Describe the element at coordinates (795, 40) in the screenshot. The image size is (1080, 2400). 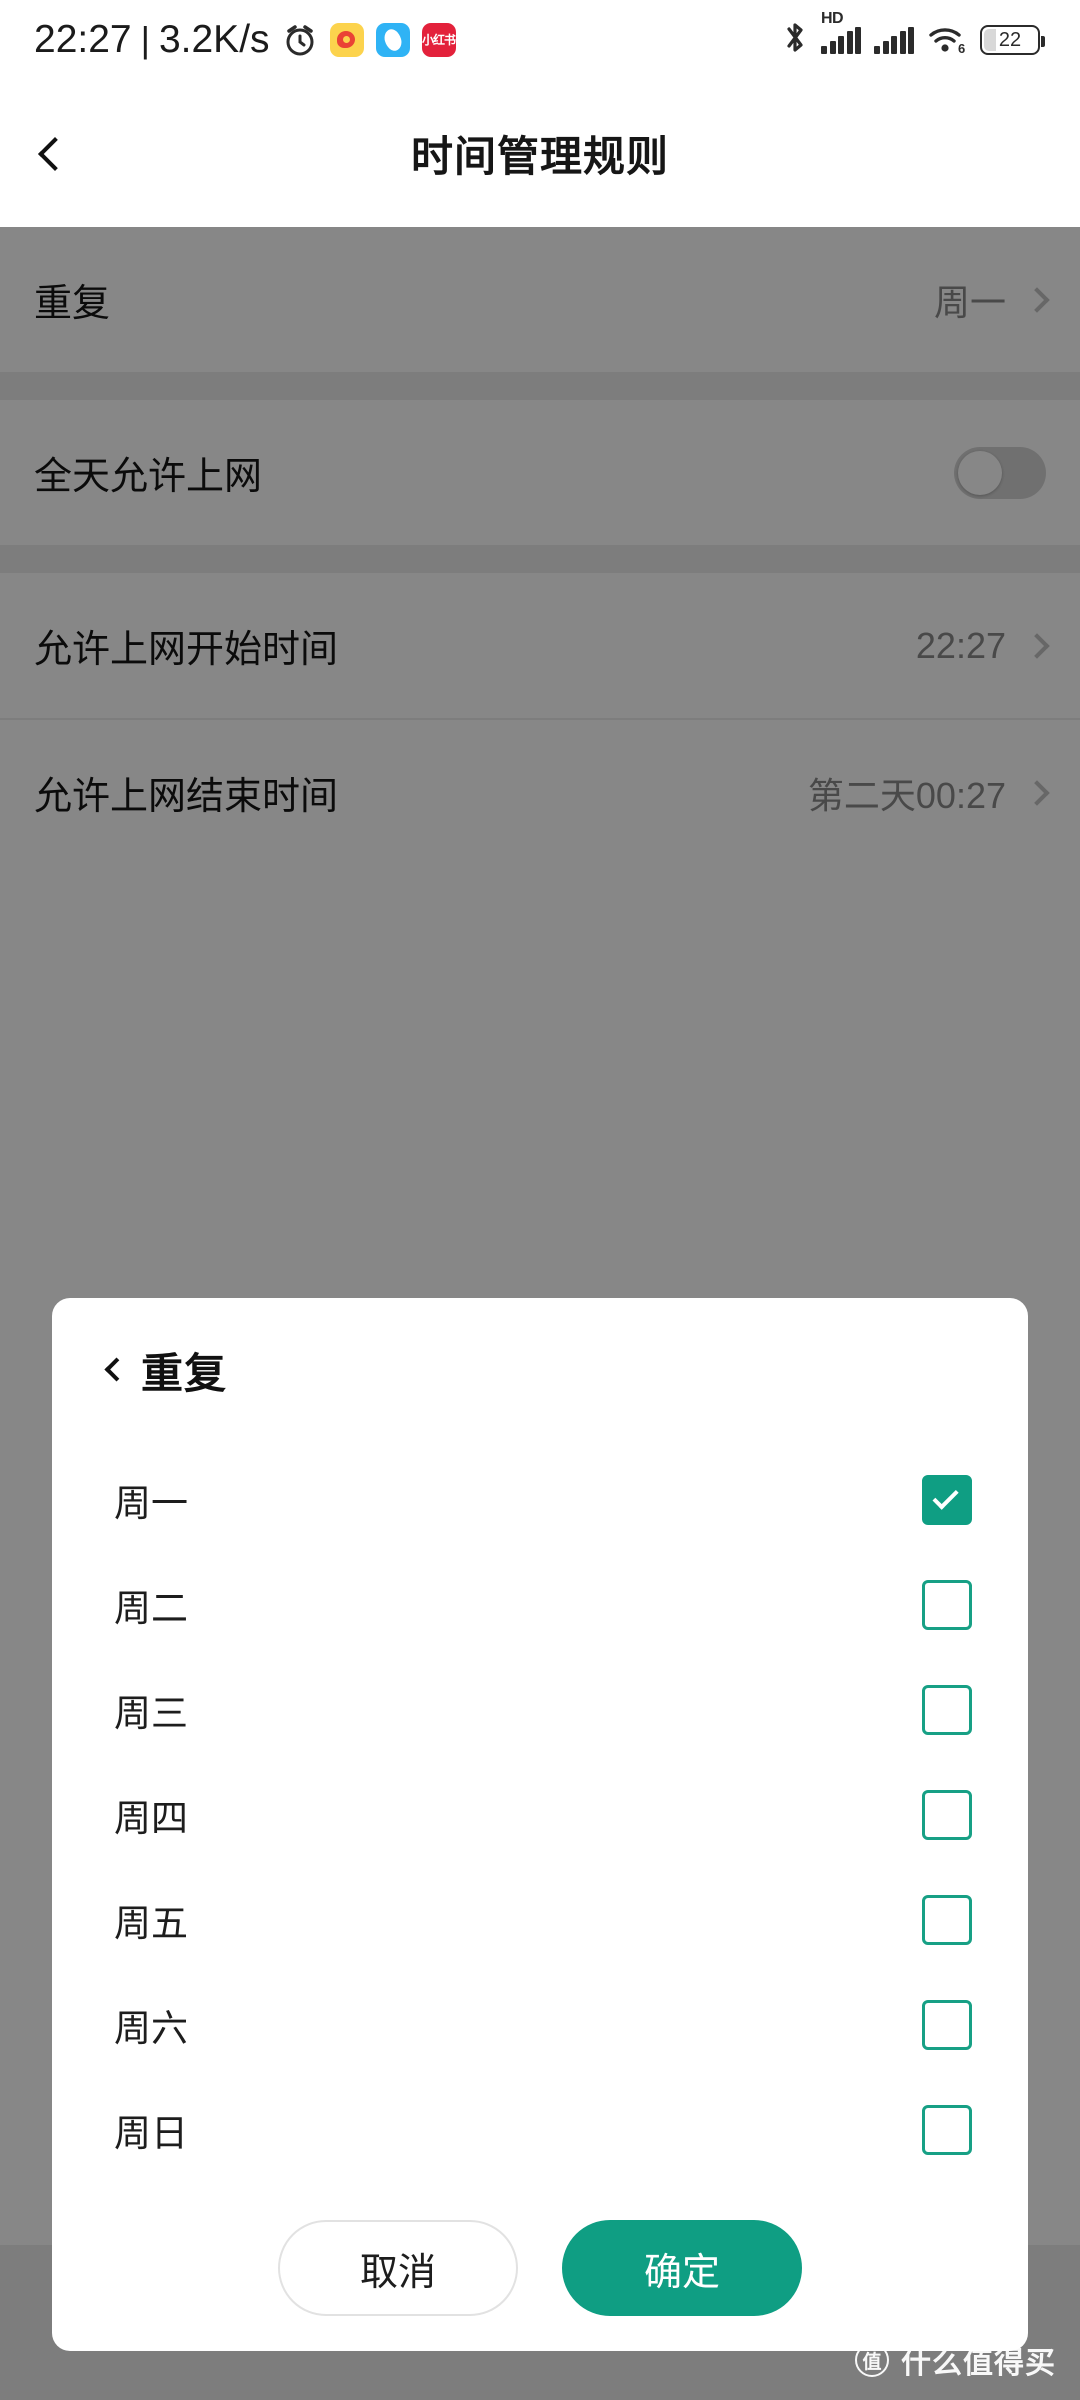
I see `bluetooth-icon` at that location.